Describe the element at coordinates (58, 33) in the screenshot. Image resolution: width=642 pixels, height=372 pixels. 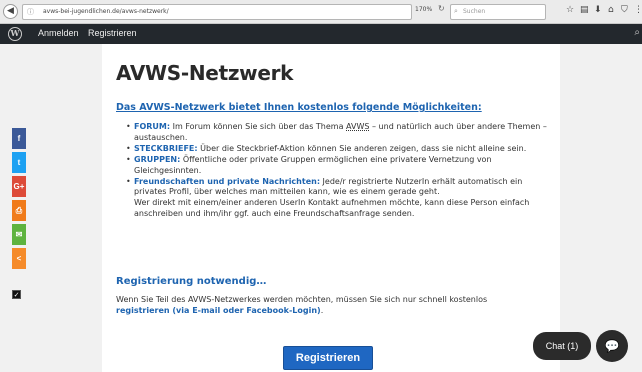
I see `login-link: Anmelden` at that location.